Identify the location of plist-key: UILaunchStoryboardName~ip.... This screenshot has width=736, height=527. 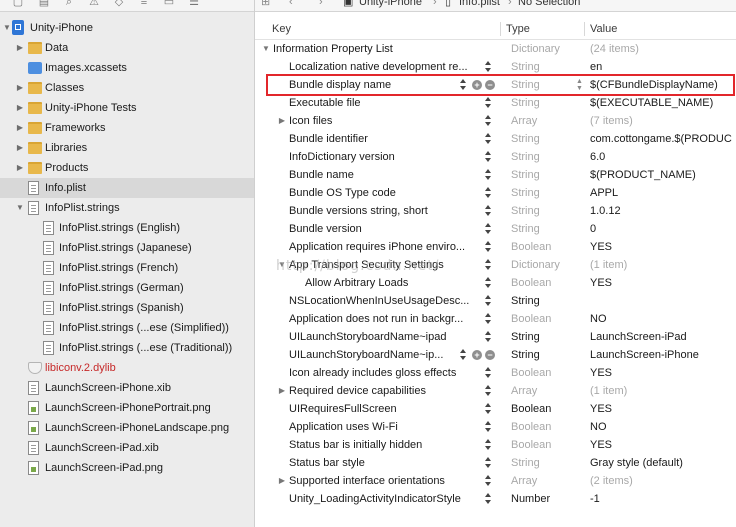
(366, 355).